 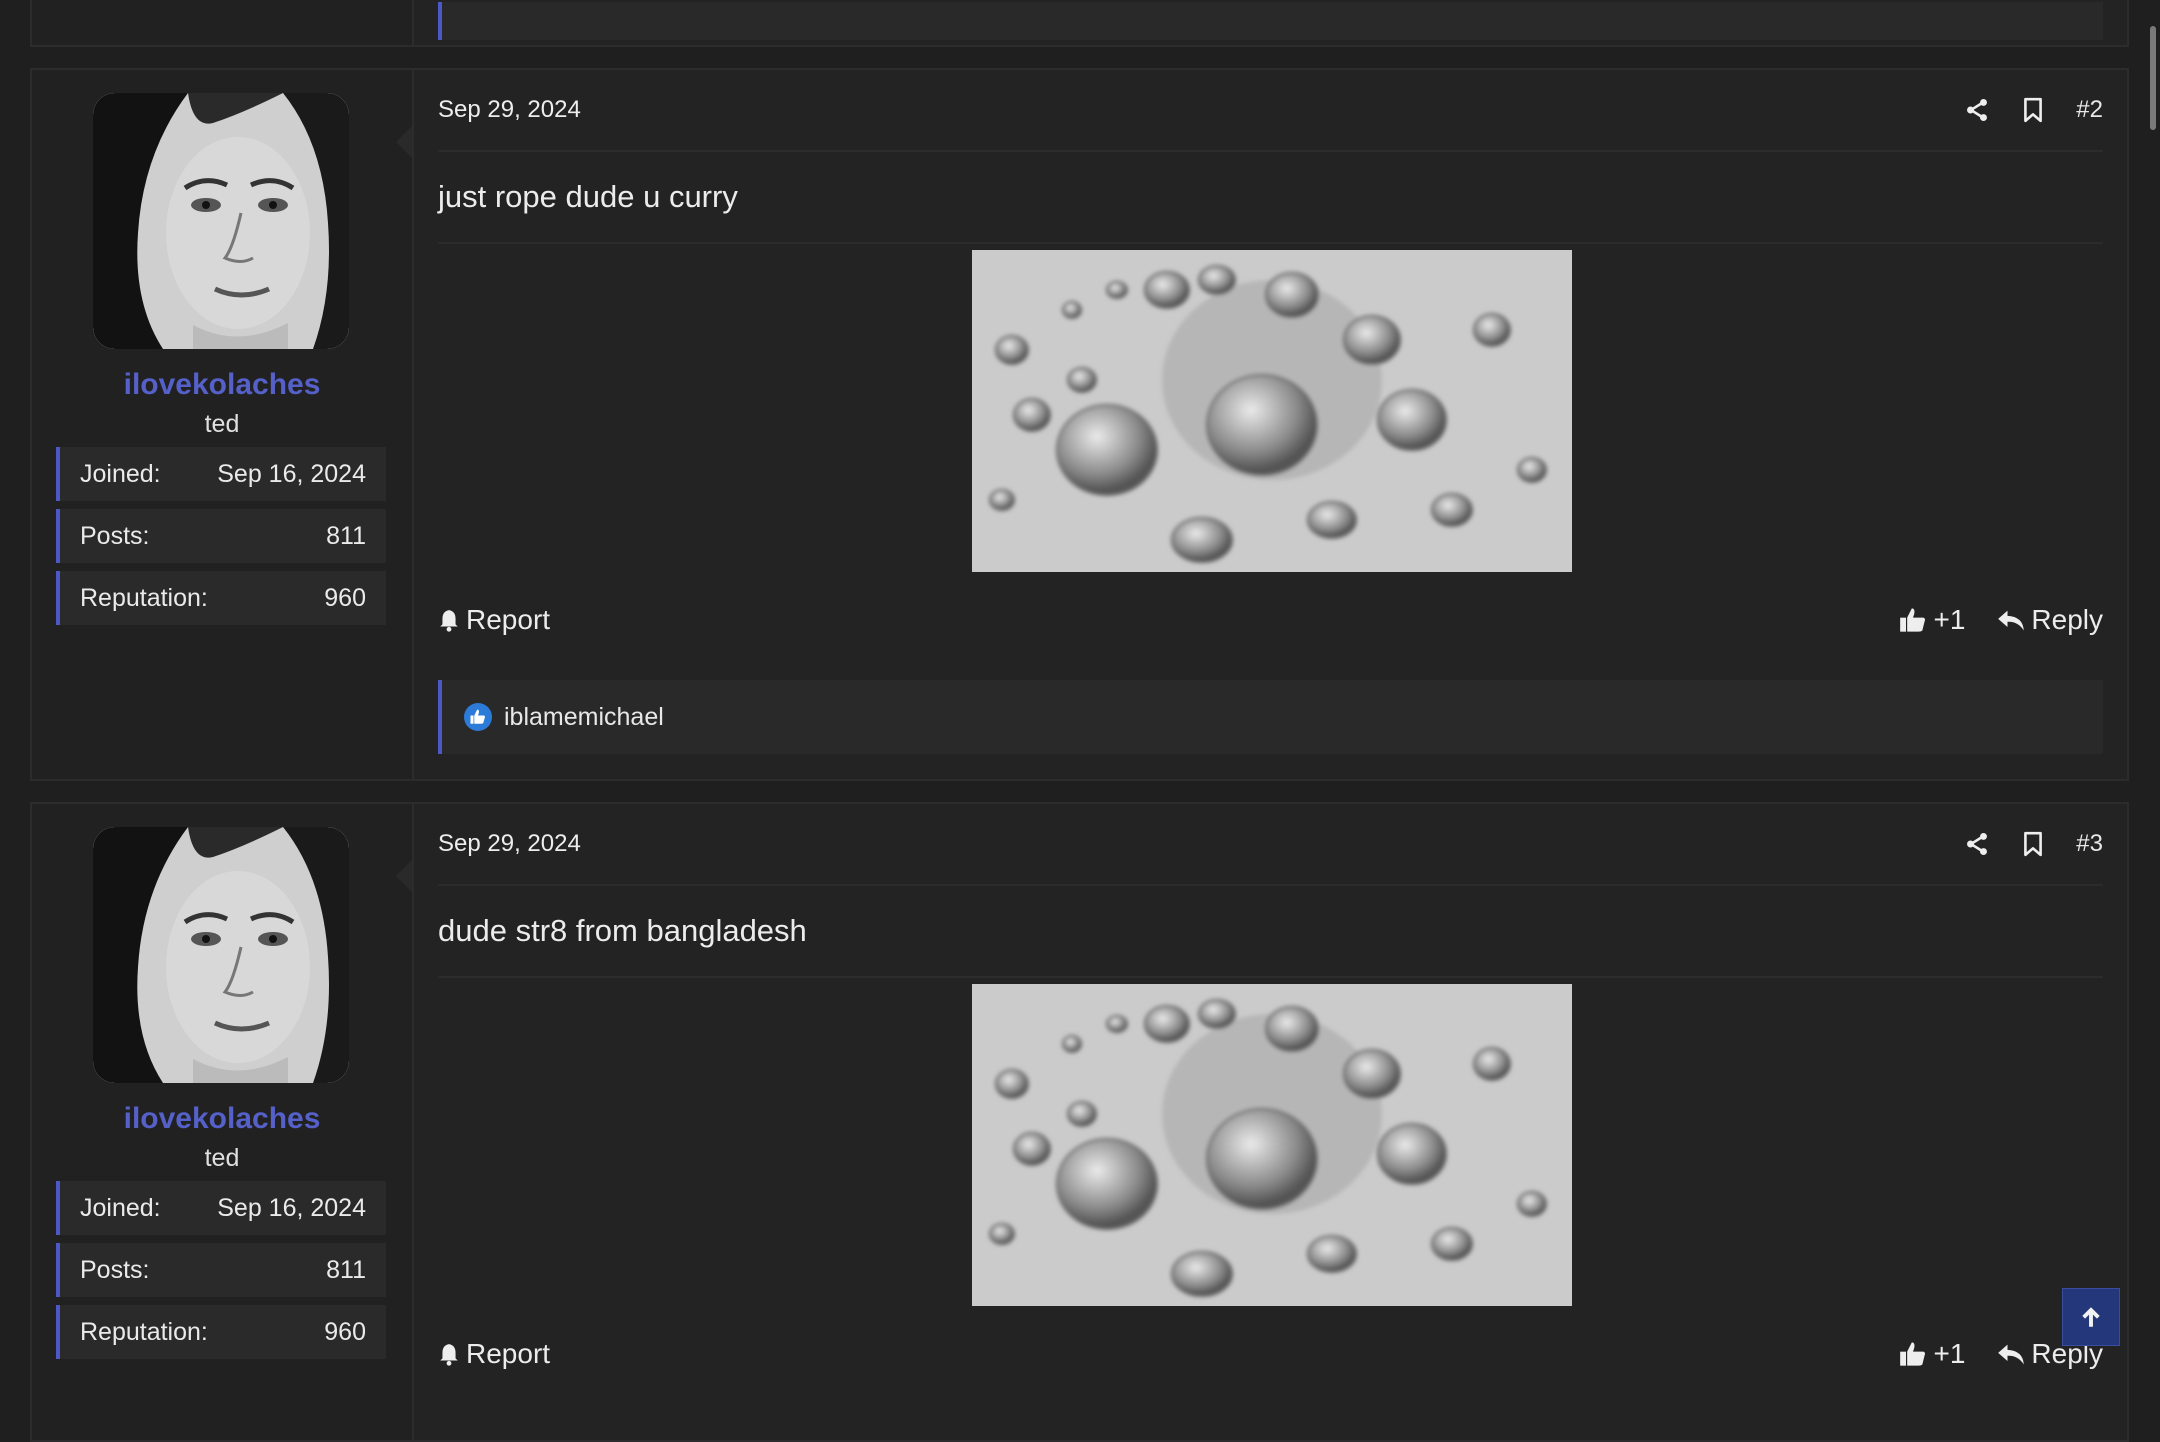 I want to click on post-actions-right: +1 Reply, so click(x=2001, y=620).